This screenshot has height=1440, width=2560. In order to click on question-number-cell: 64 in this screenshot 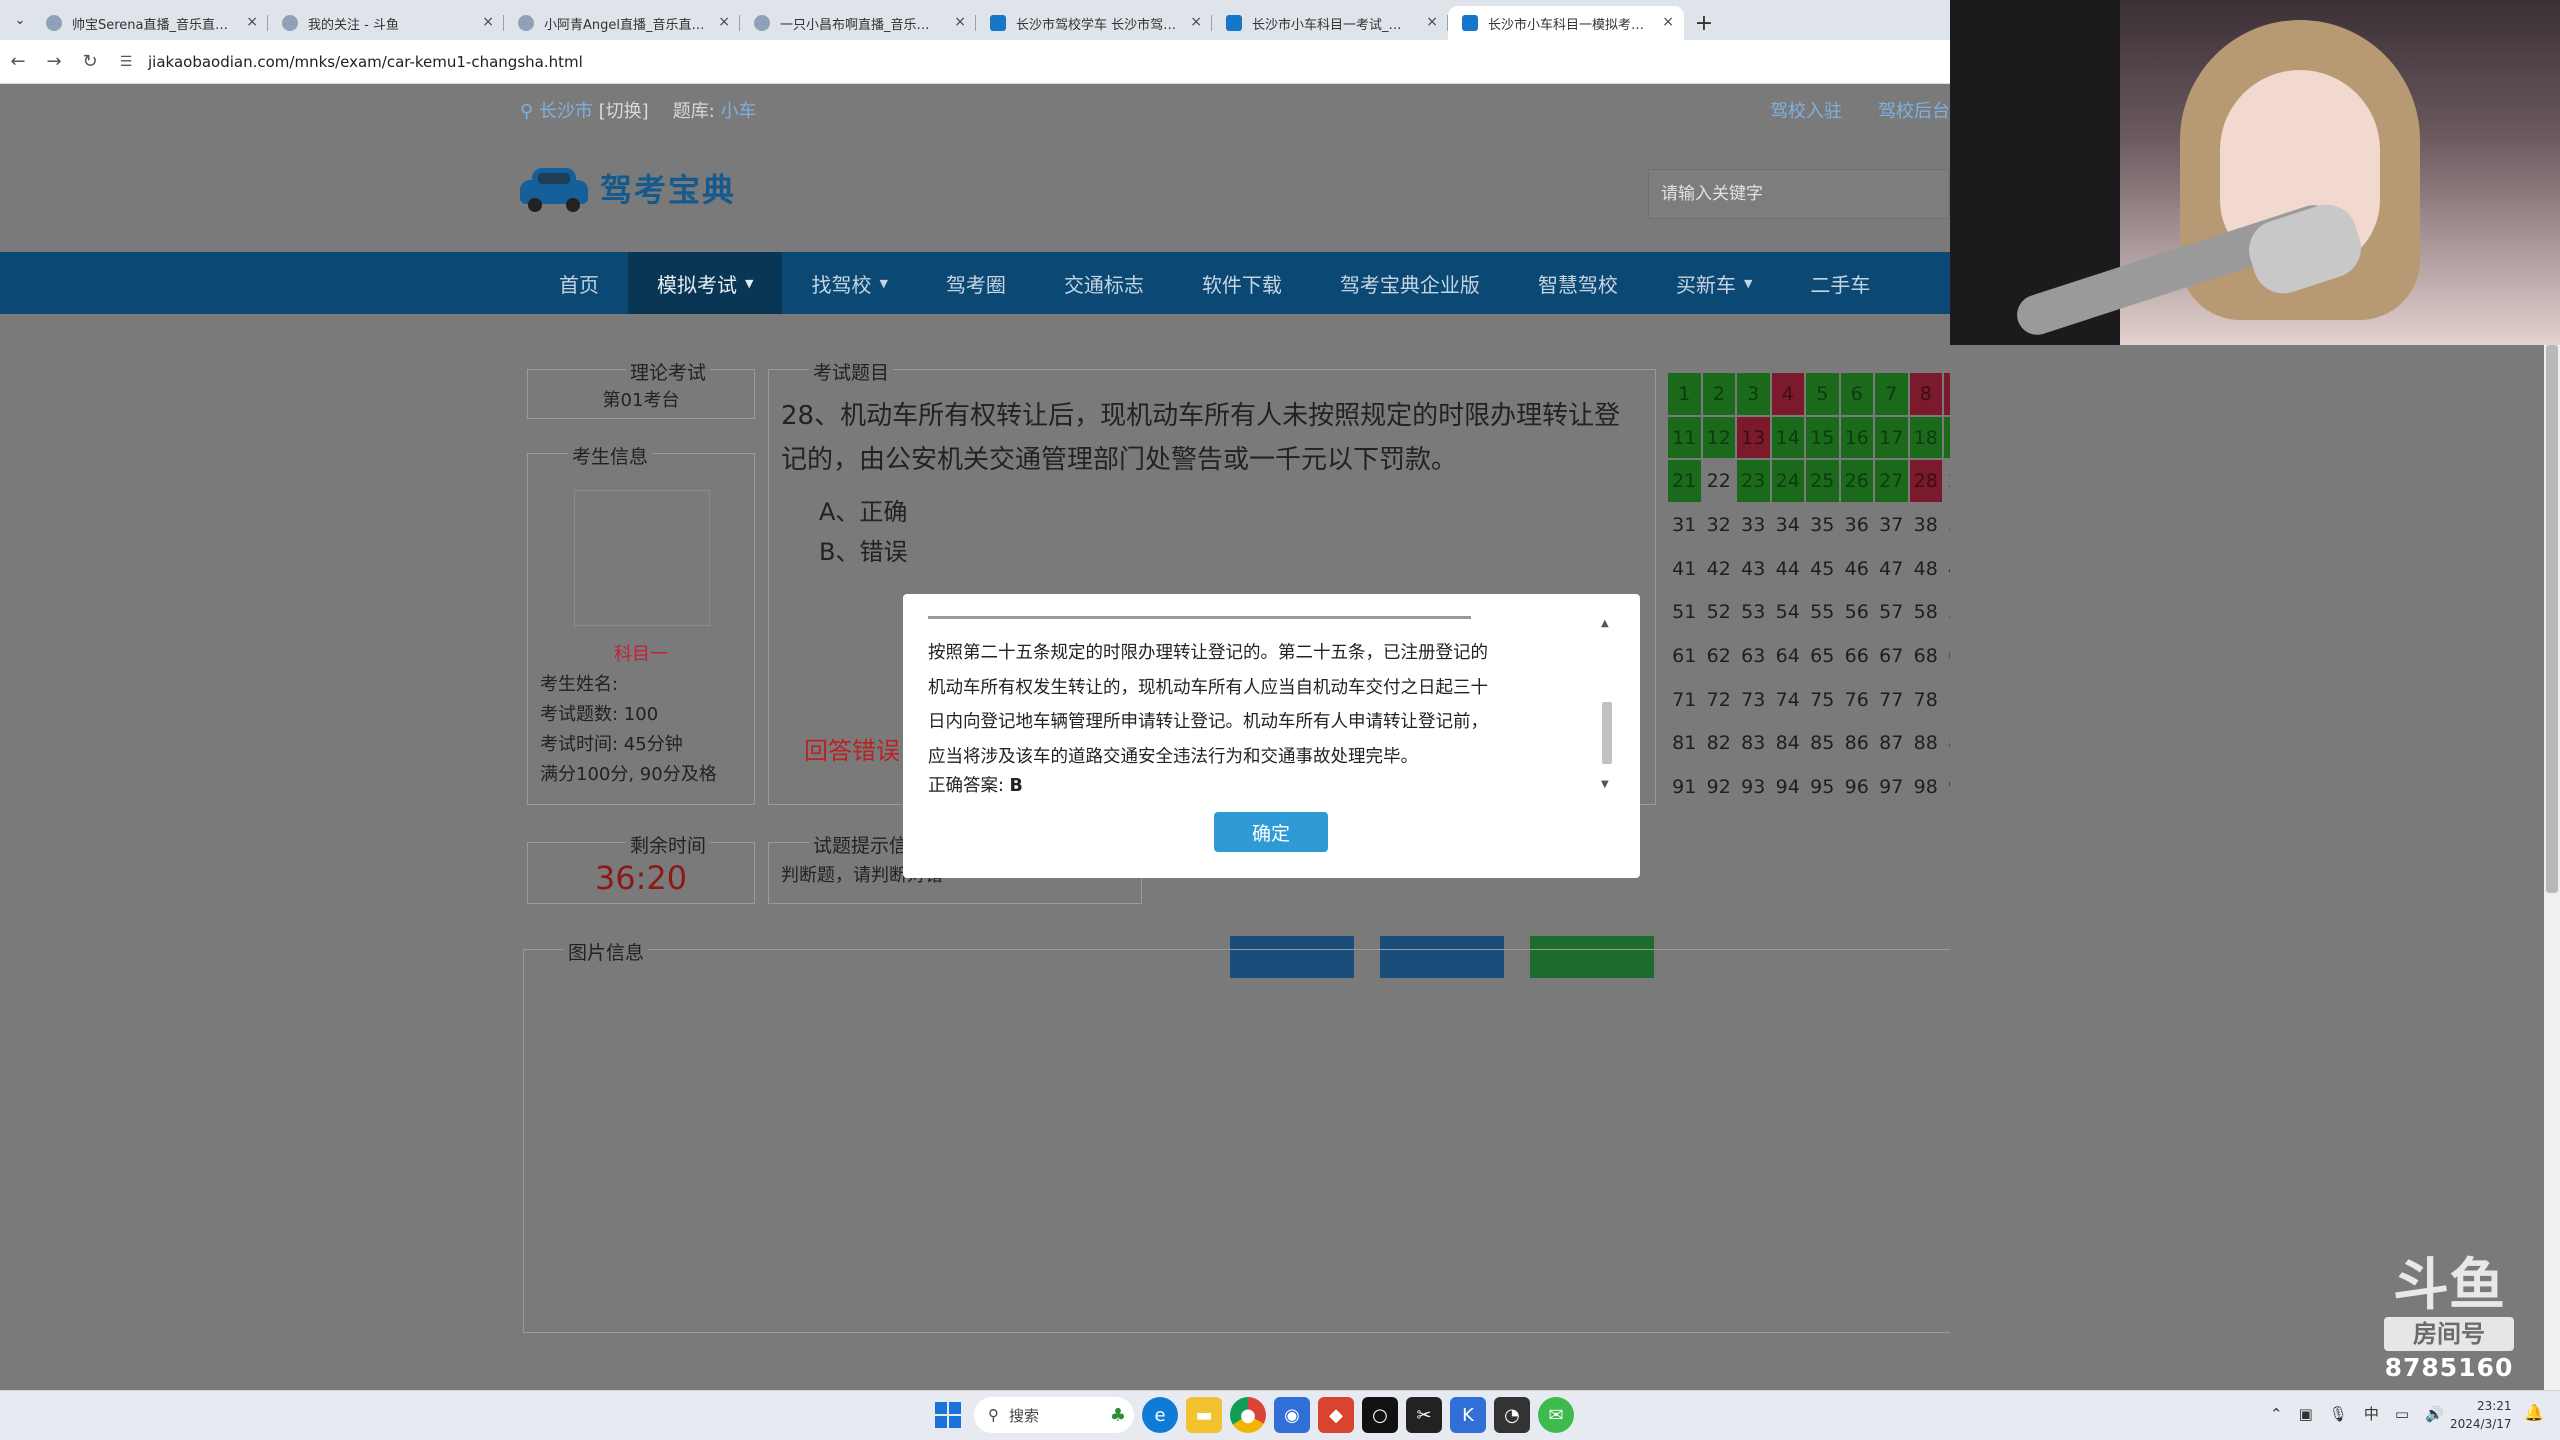, I will do `click(1787, 656)`.